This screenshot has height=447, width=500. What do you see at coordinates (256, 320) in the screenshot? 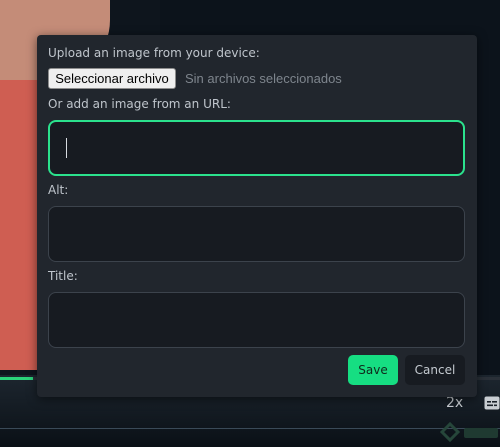
I see `title-input` at bounding box center [256, 320].